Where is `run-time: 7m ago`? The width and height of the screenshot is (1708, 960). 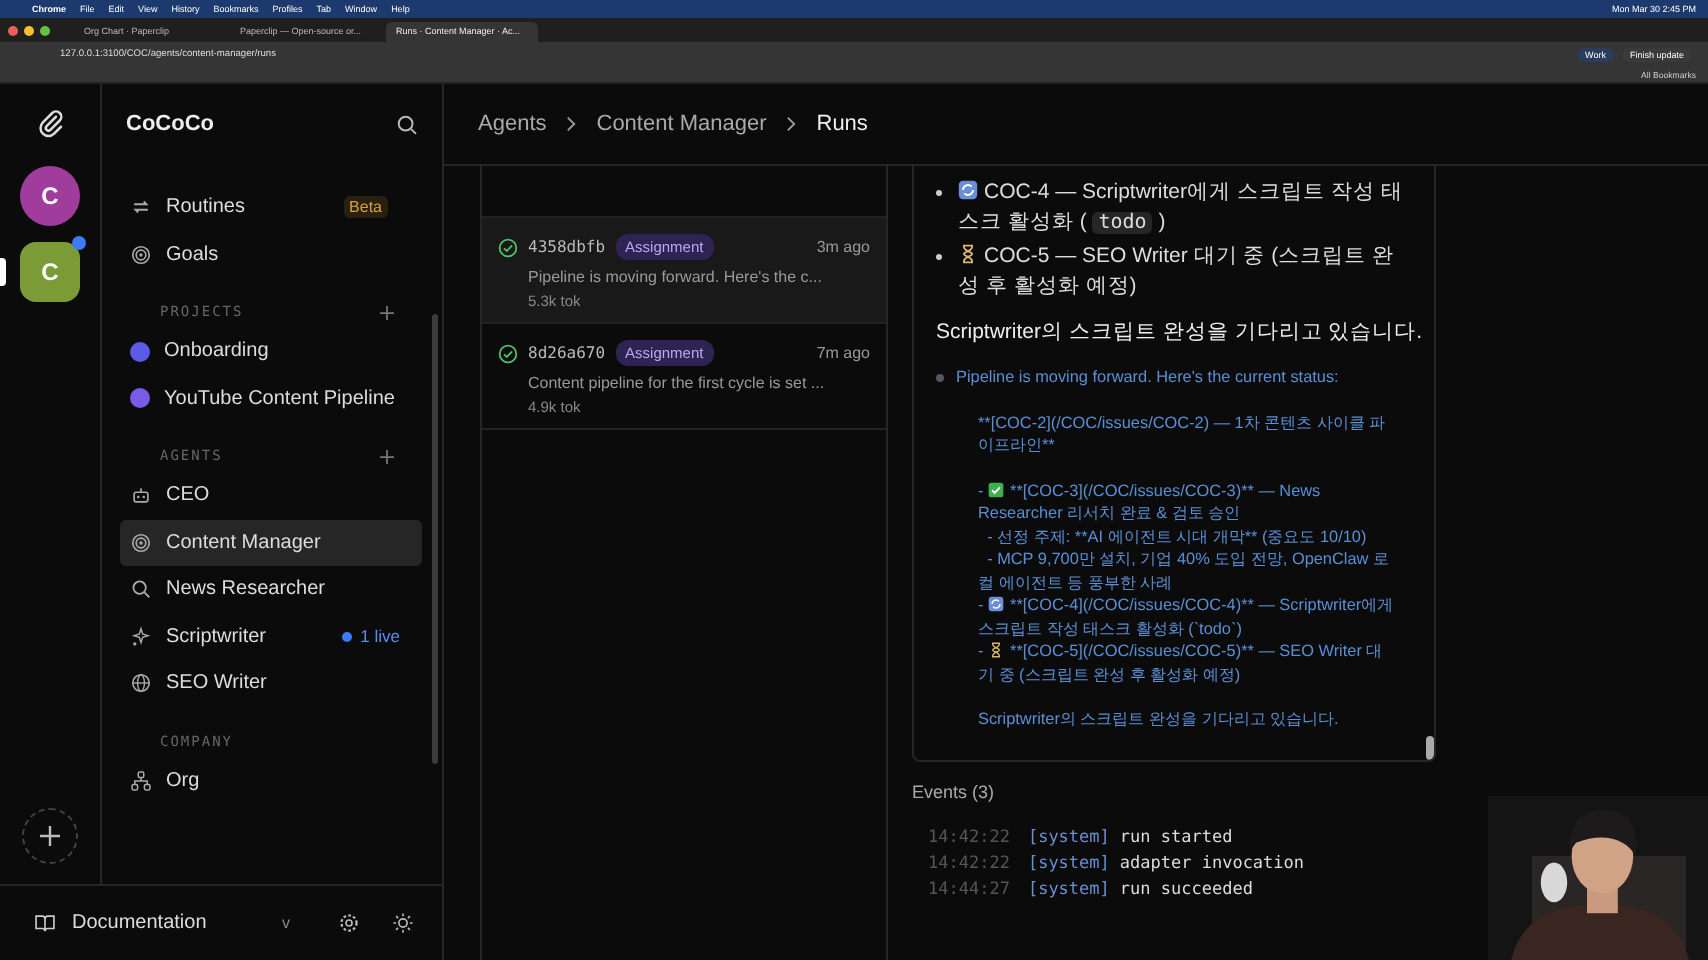 run-time: 7m ago is located at coordinates (843, 353).